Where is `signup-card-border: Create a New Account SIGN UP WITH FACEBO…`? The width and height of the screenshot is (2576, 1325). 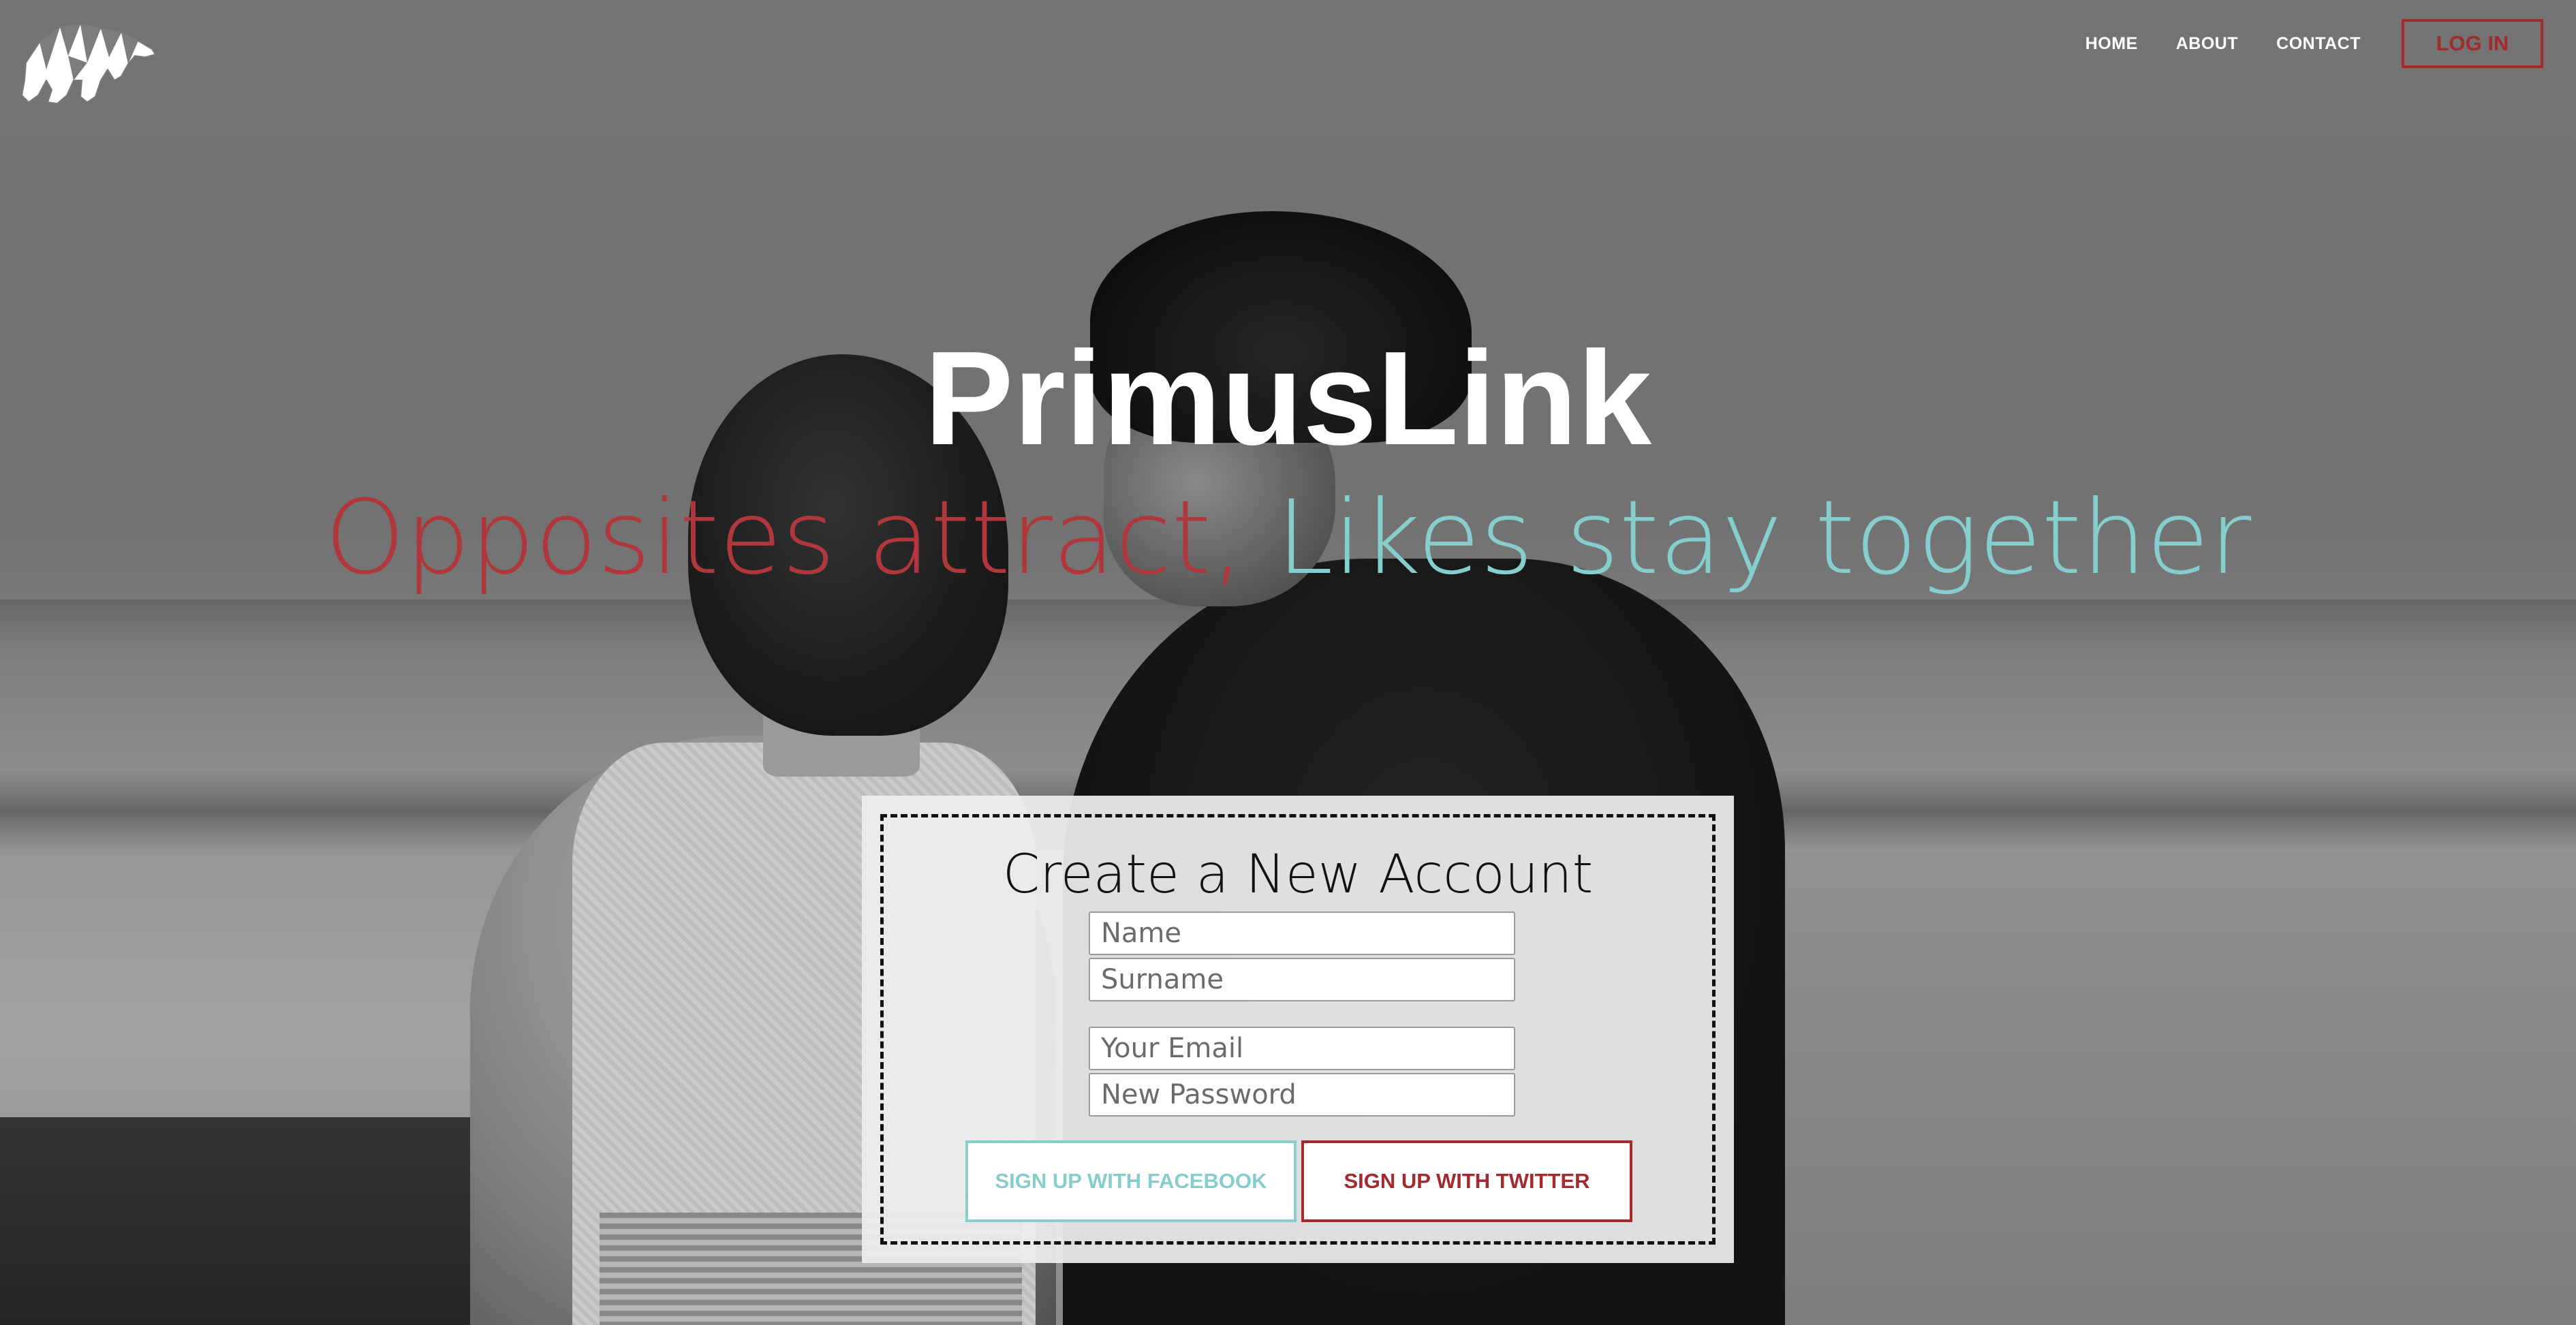
signup-card-border: Create a New Account SIGN UP WITH FACEBO… is located at coordinates (1298, 1029).